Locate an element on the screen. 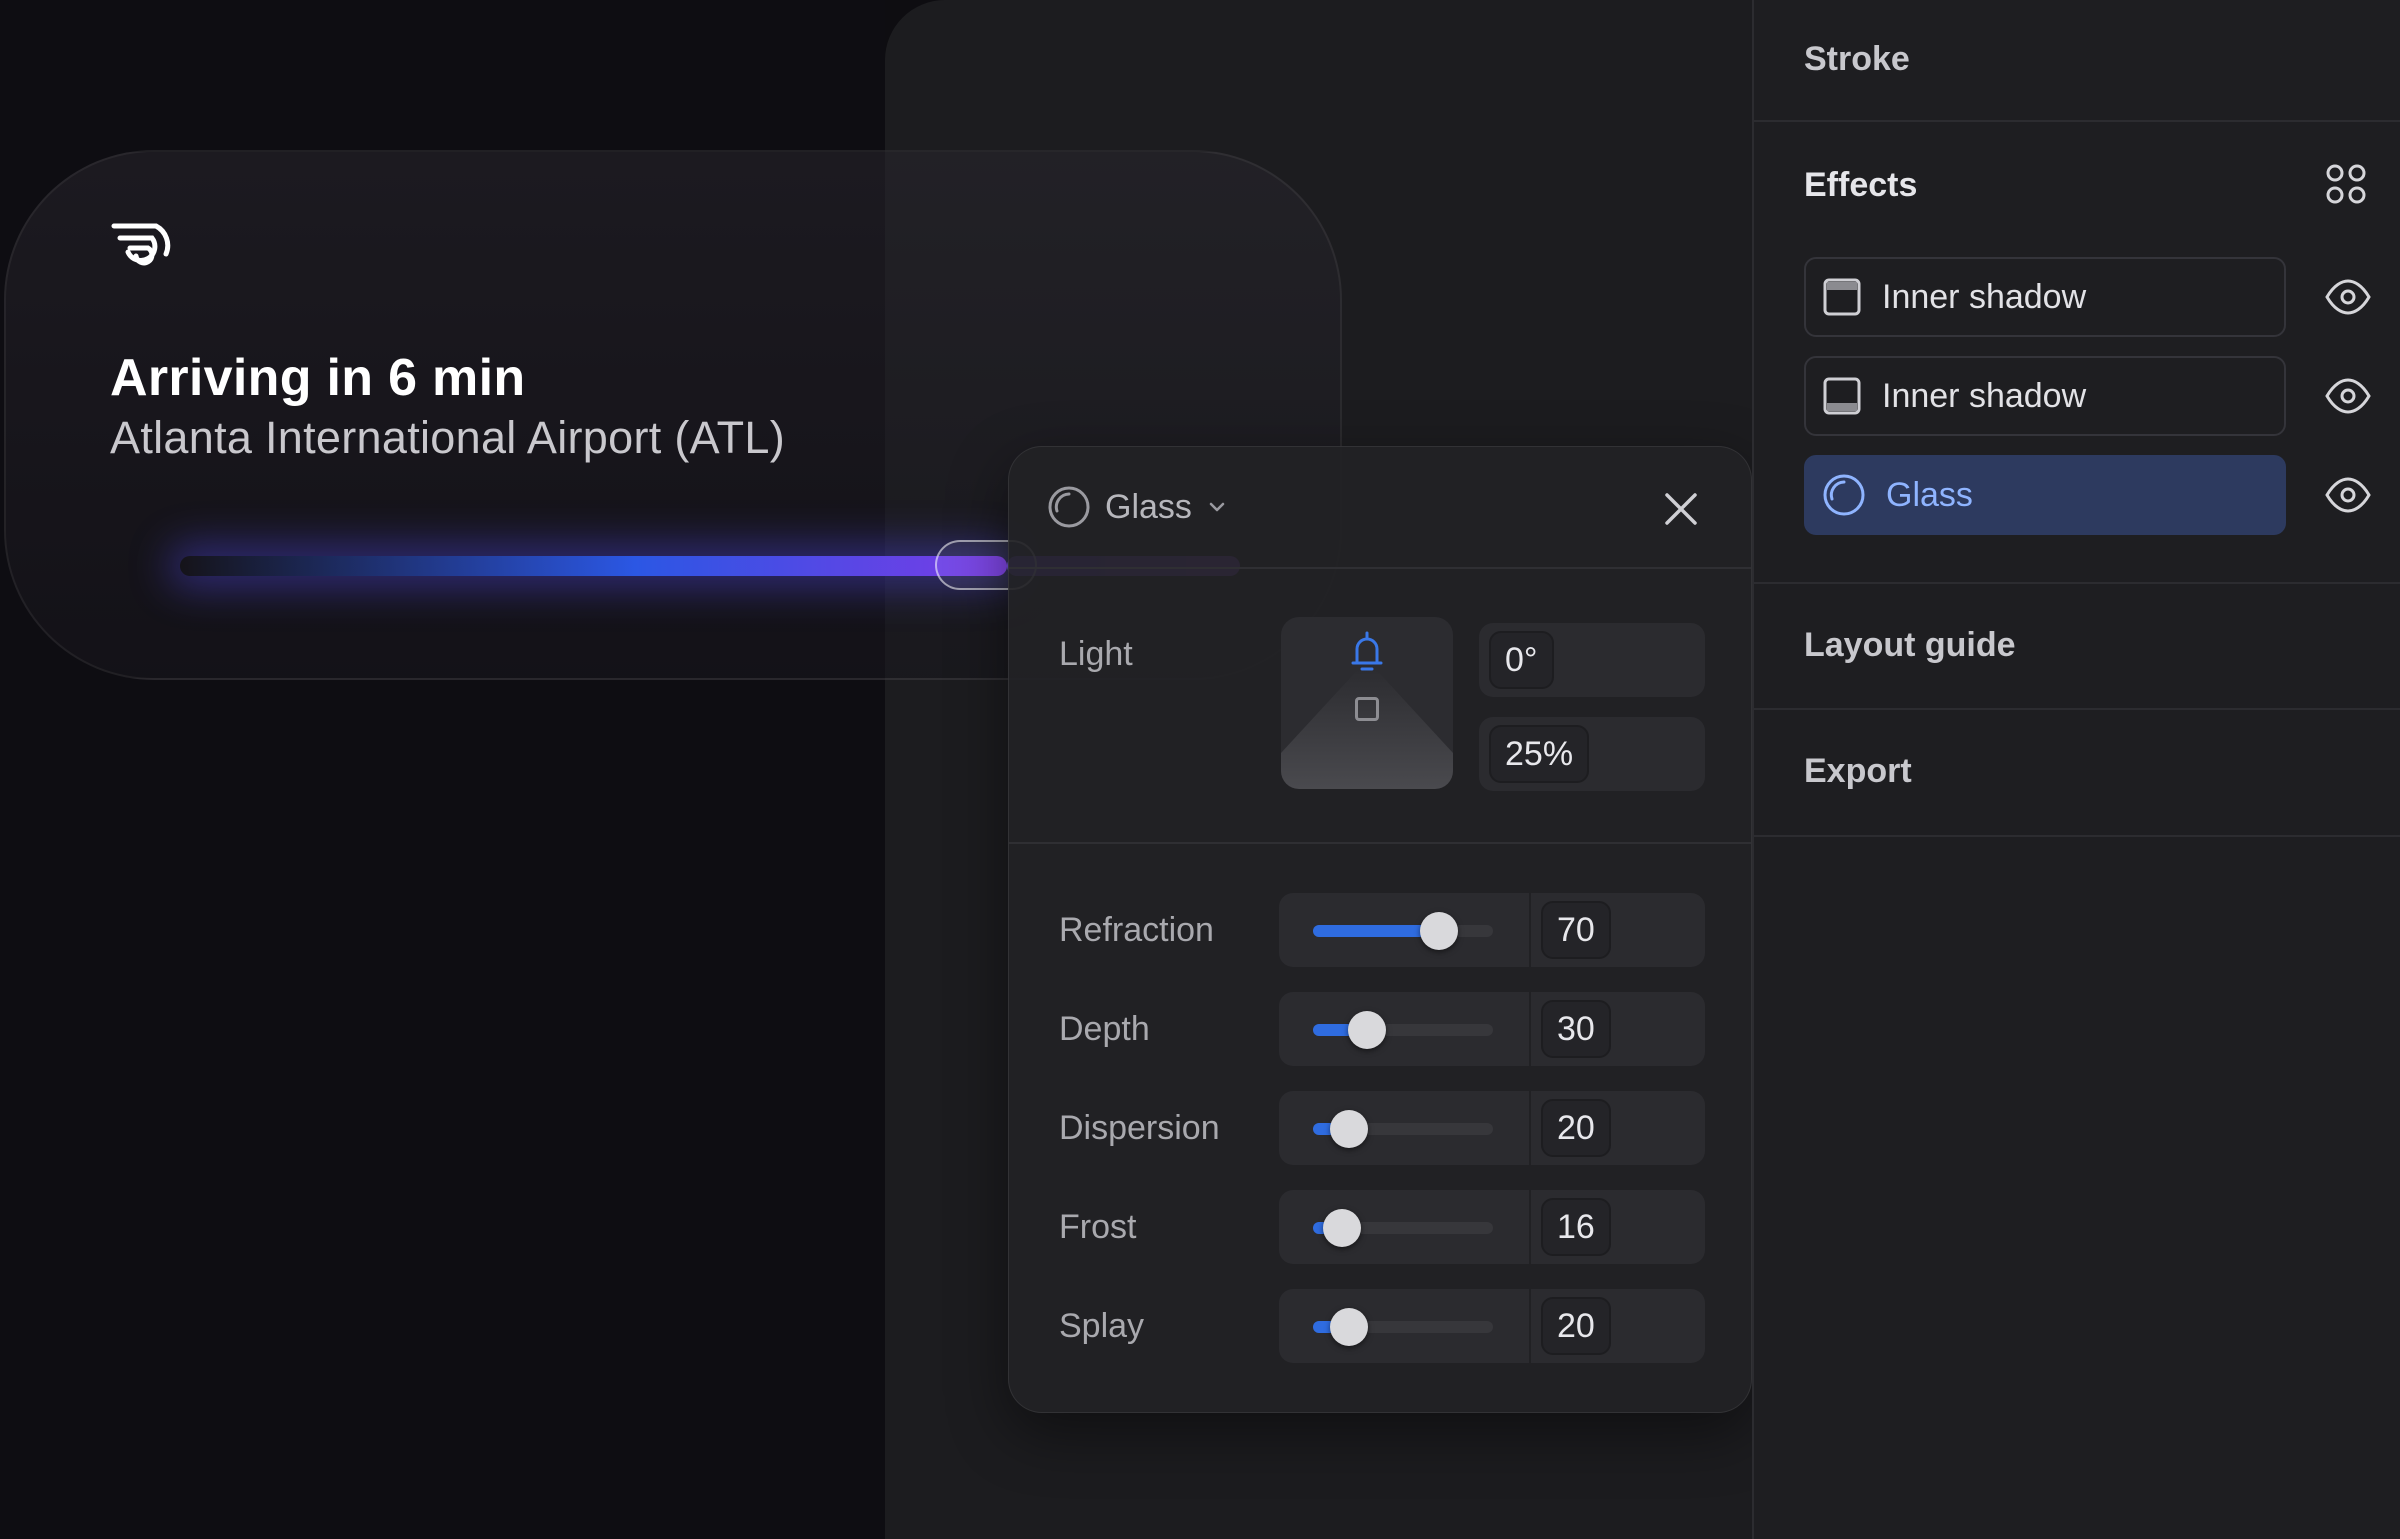 The image size is (2400, 1539). light-cone is located at coordinates (1367, 729).